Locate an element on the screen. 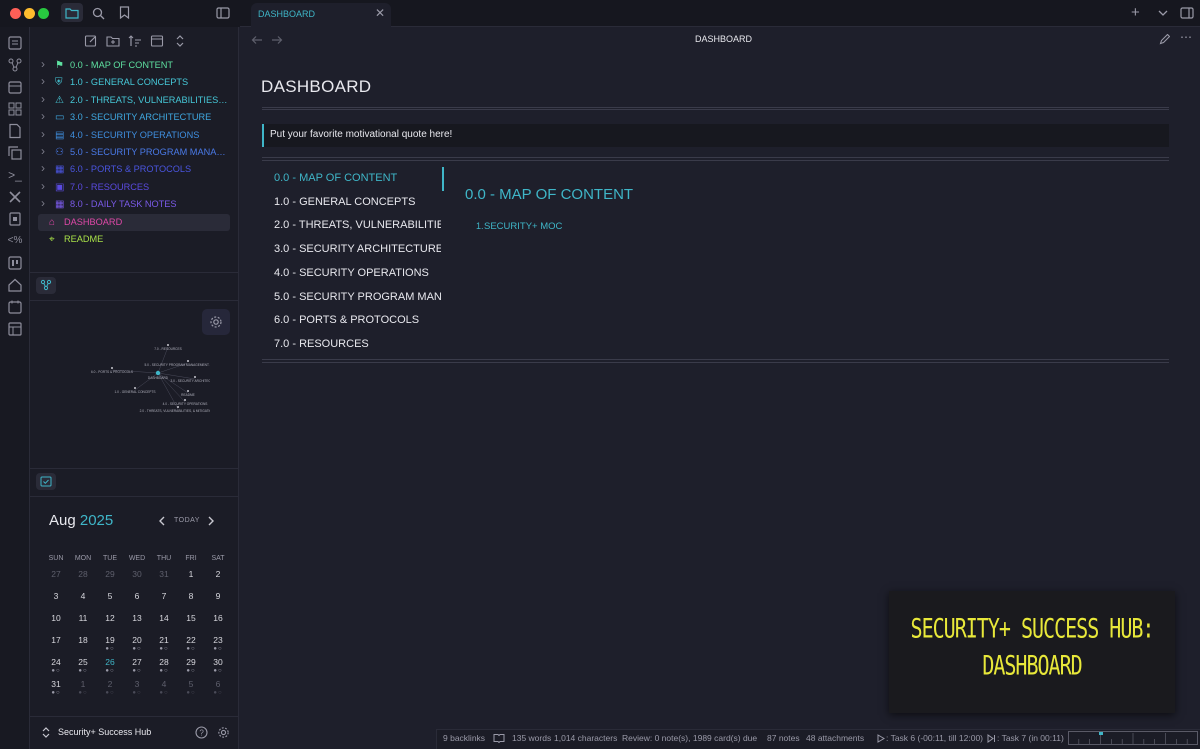 Image resolution: width=1200 pixels, height=749 pixels. graph-tab-button is located at coordinates (46, 285).